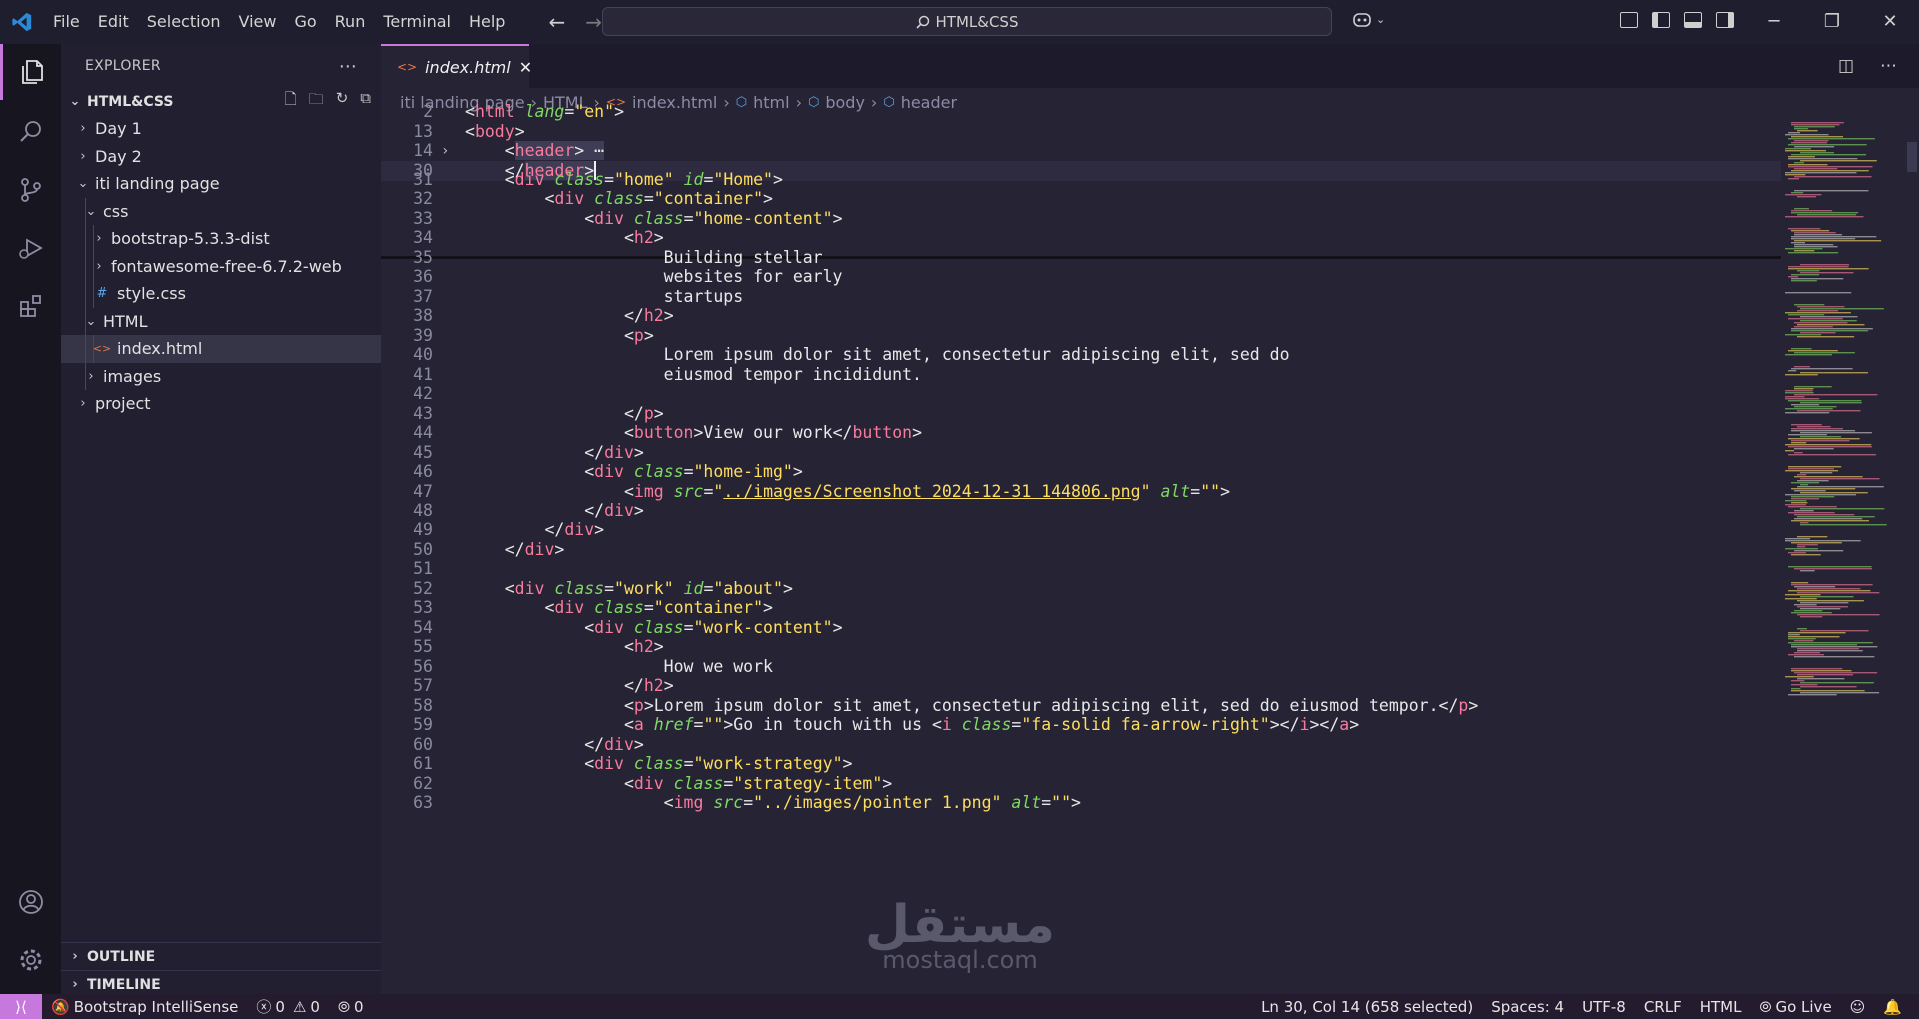  Describe the element at coordinates (1795, 1007) in the screenshot. I see `go-live-button: ⦾ Go Live` at that location.